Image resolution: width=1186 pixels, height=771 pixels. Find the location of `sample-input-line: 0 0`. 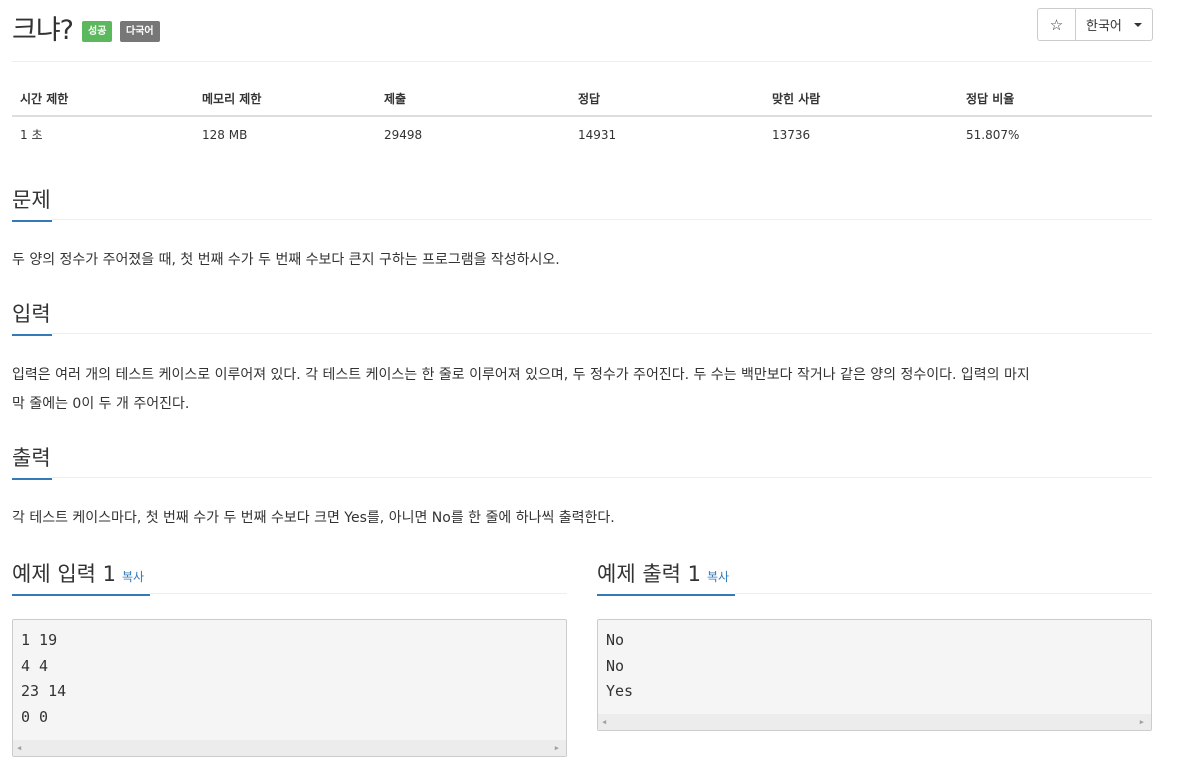

sample-input-line: 0 0 is located at coordinates (35, 716).